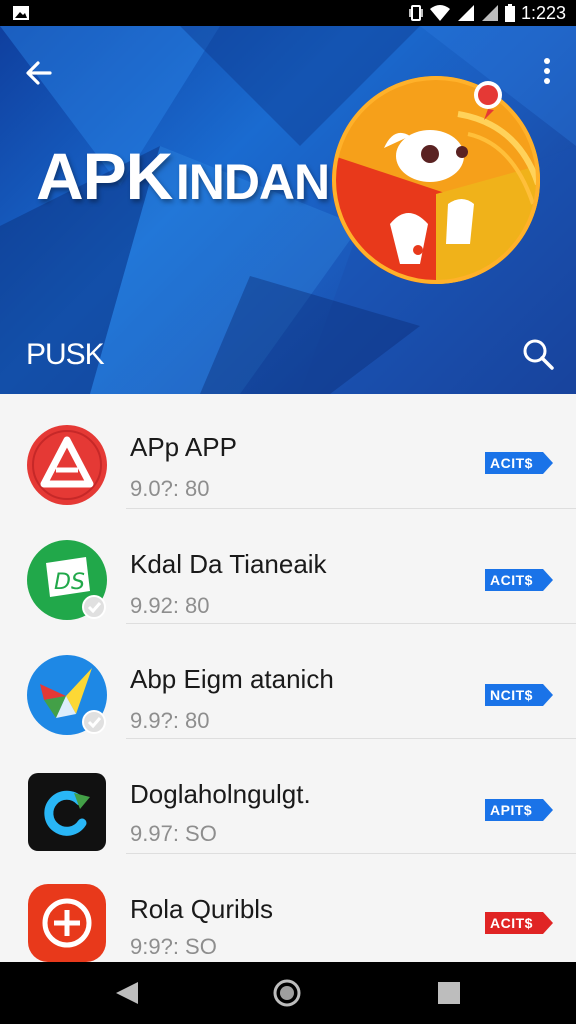 Image resolution: width=576 pixels, height=1024 pixels. I want to click on navigation-bar, so click(288, 993).